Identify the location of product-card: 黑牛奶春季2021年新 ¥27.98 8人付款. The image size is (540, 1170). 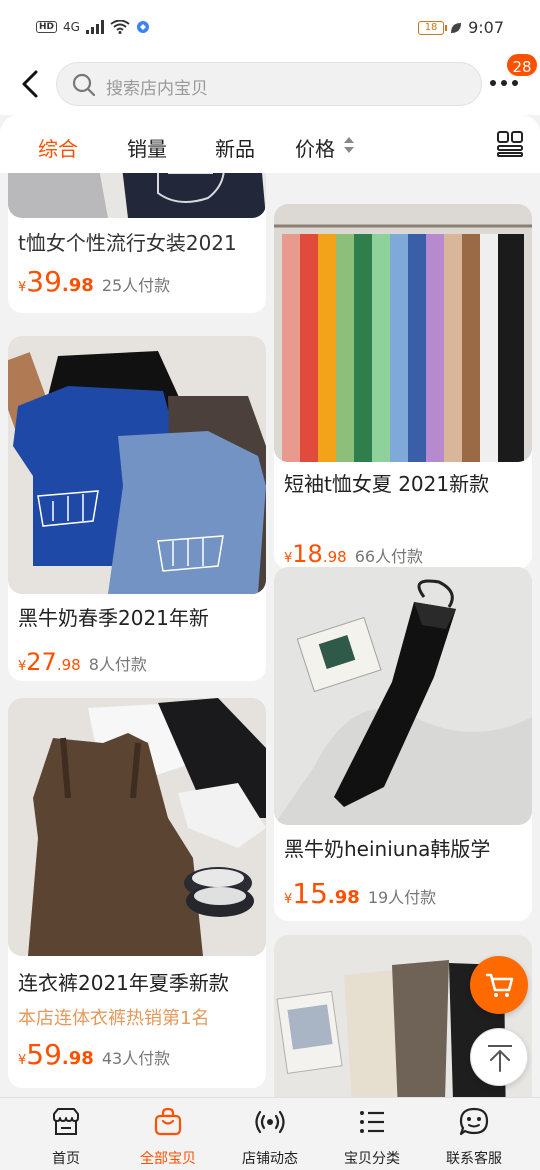
(137, 508).